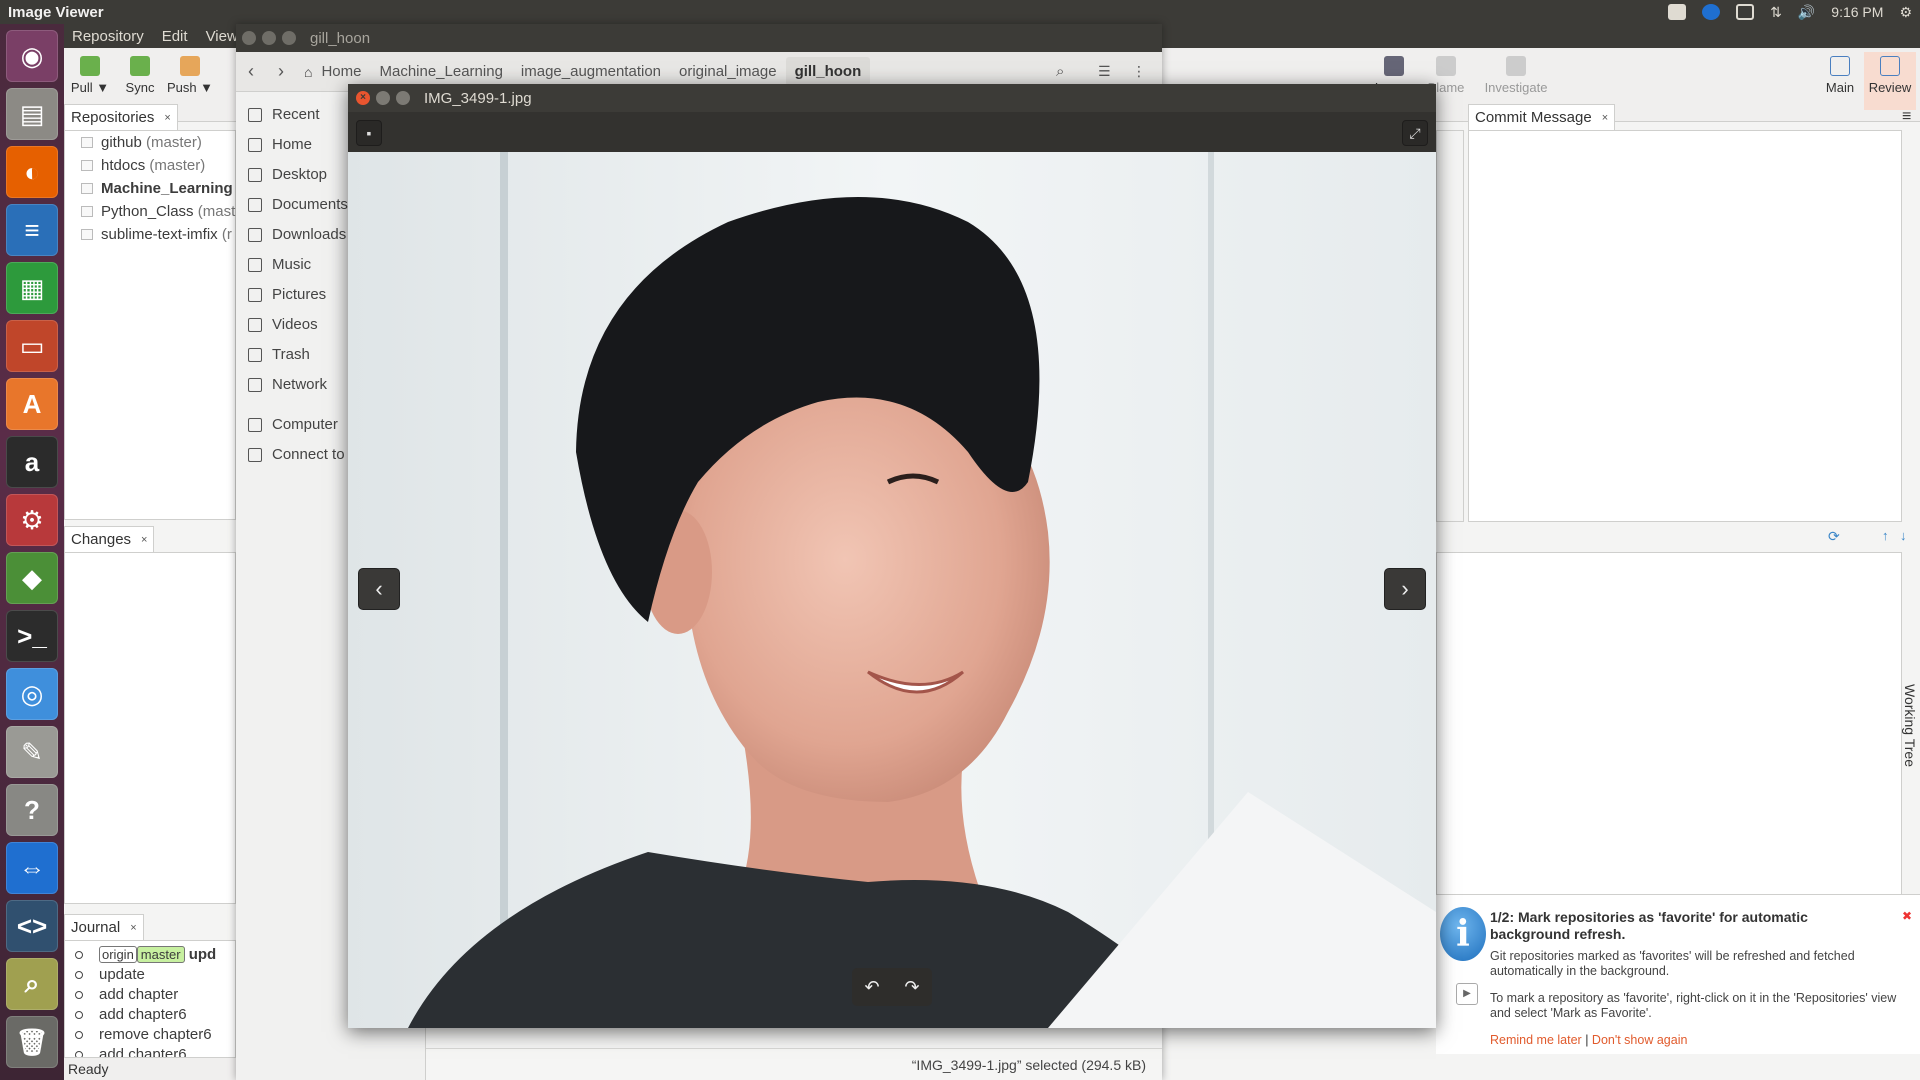 The image size is (1920, 1080). What do you see at coordinates (121, 117) in the screenshot?
I see `tab-repositories: Repositories ×` at bounding box center [121, 117].